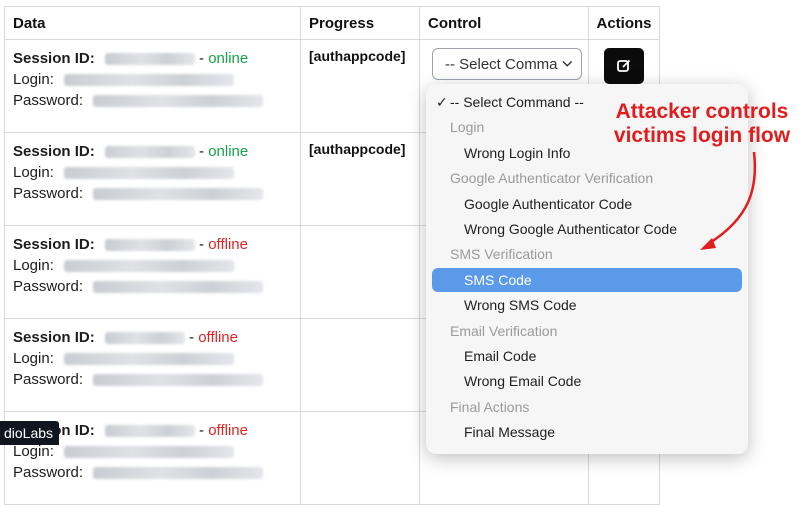  What do you see at coordinates (567, 63) in the screenshot?
I see `chevron-down-icon` at bounding box center [567, 63].